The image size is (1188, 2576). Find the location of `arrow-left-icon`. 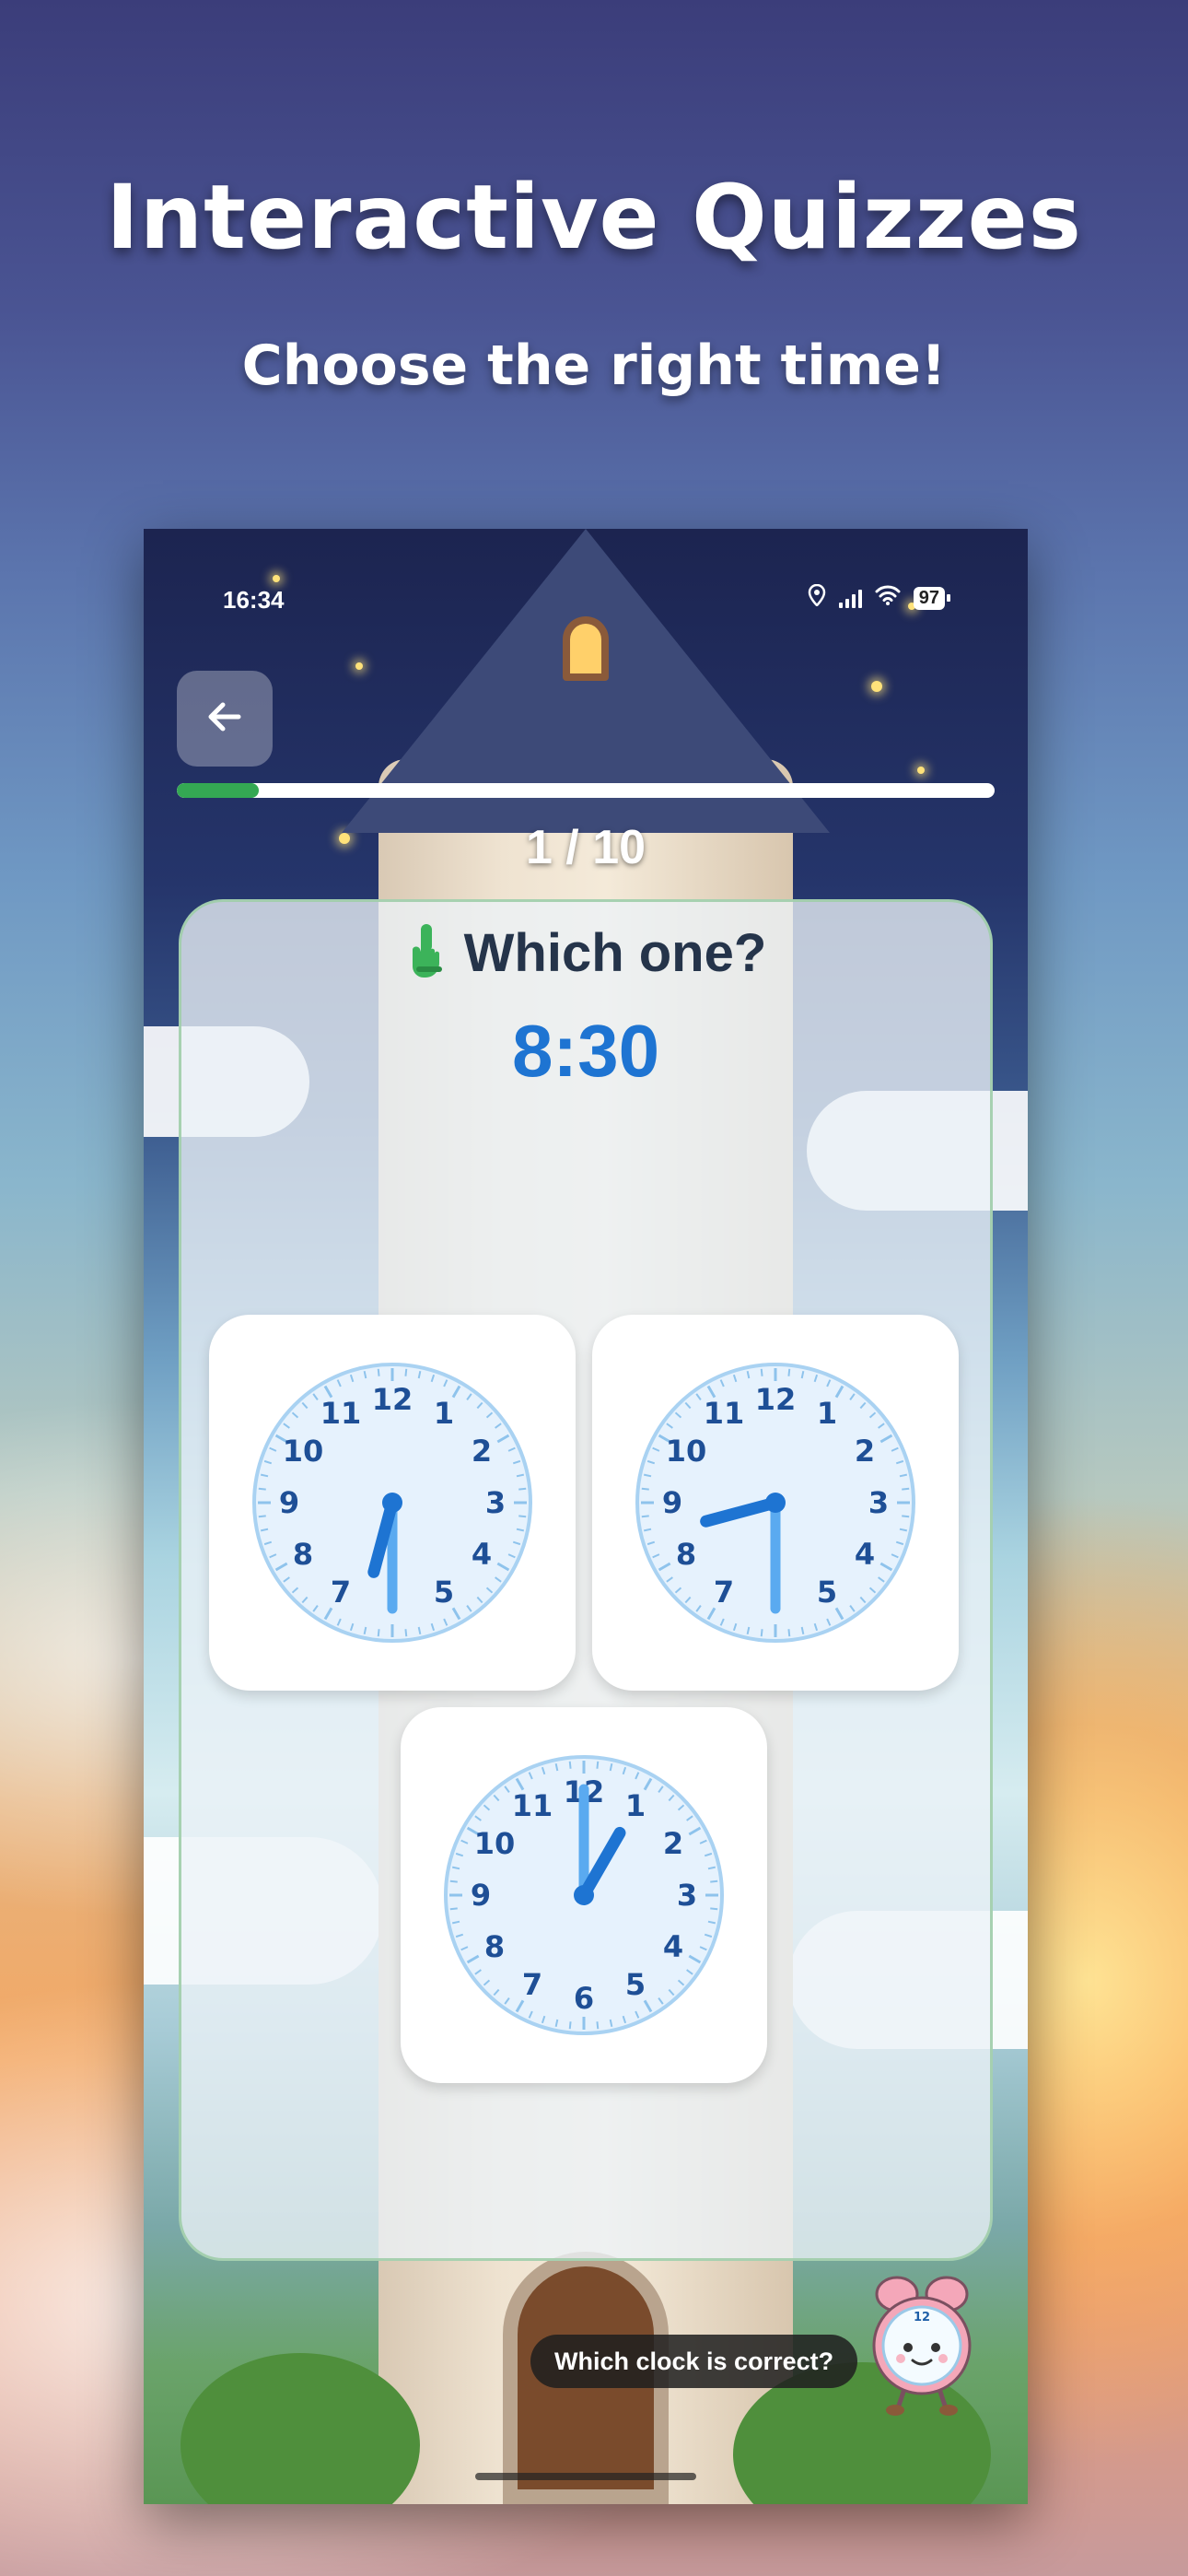

arrow-left-icon is located at coordinates (225, 720).